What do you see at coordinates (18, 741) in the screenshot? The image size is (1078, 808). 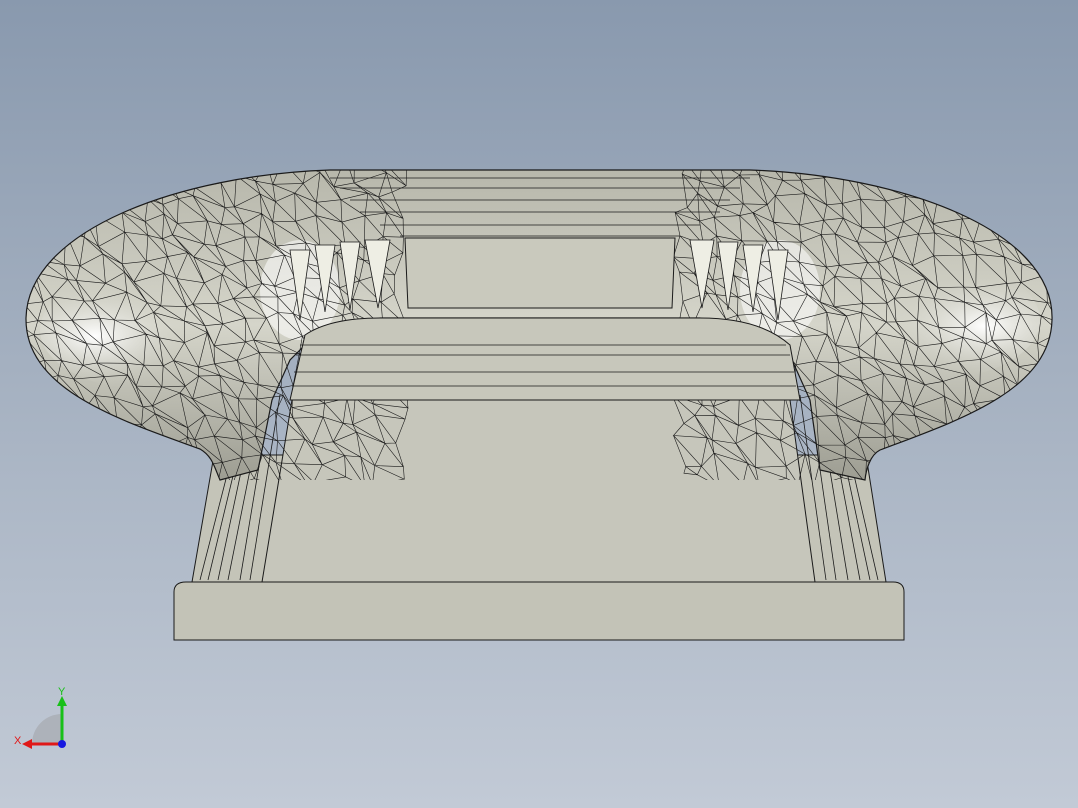 I see `x-axis-label: X` at bounding box center [18, 741].